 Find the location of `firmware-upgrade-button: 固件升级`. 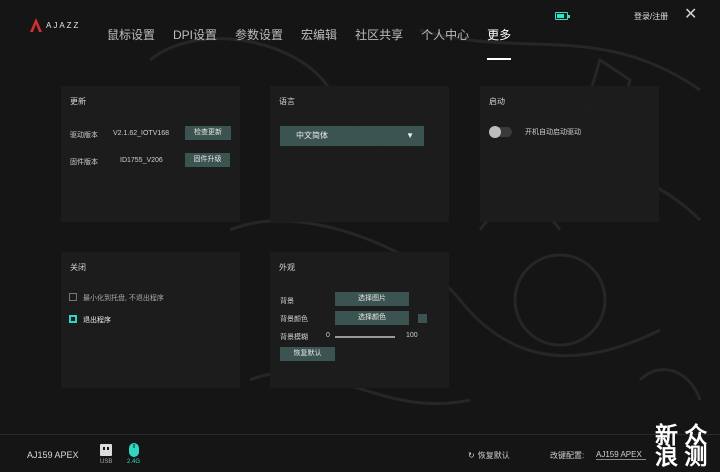

firmware-upgrade-button: 固件升级 is located at coordinates (207, 160).